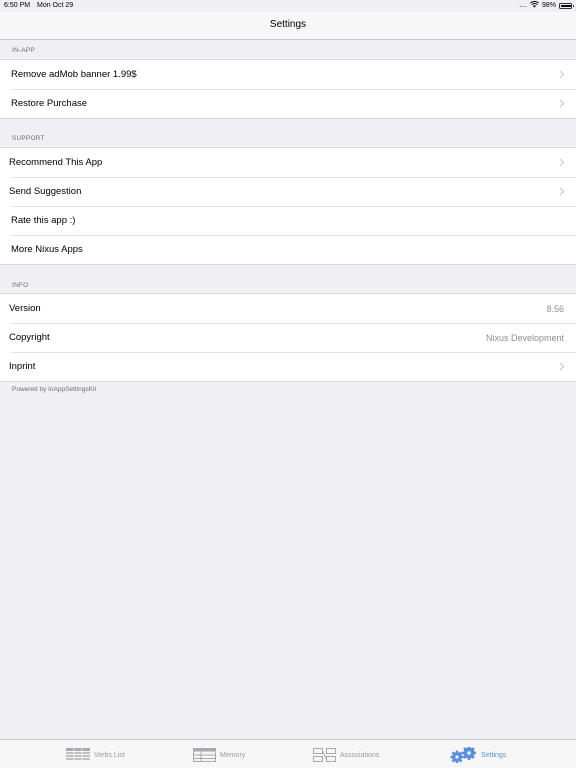 The height and width of the screenshot is (768, 576). Describe the element at coordinates (494, 755) in the screenshot. I see `tab-label: Settings` at that location.